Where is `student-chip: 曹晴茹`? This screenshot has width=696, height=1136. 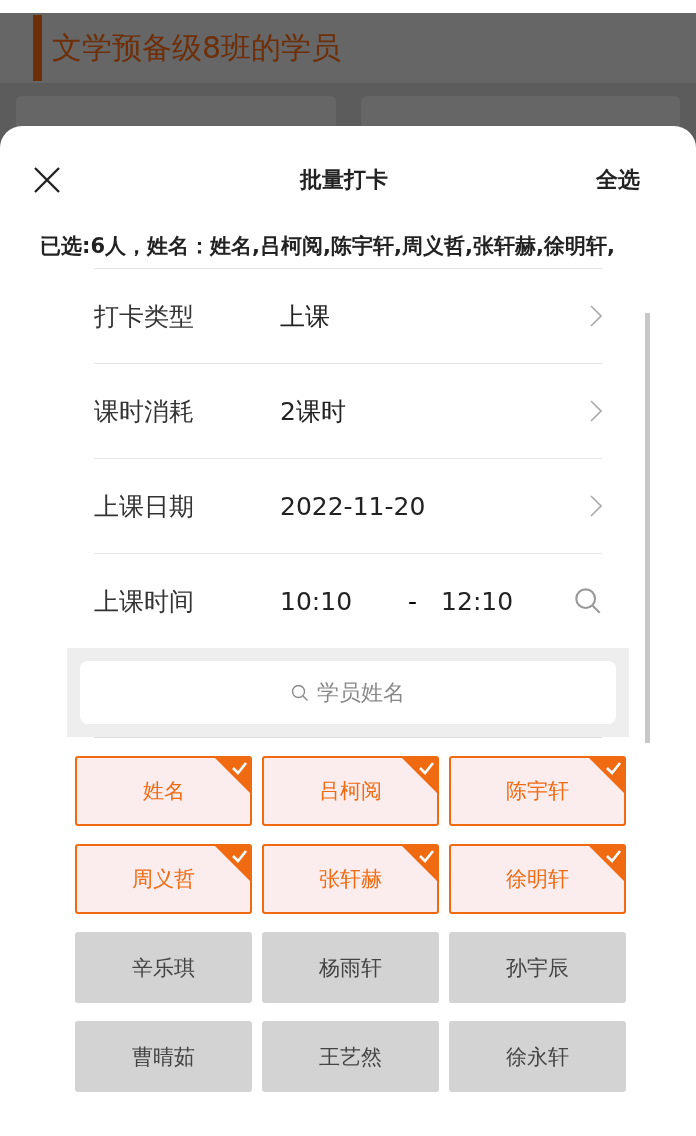
student-chip: 曹晴茹 is located at coordinates (163, 1056).